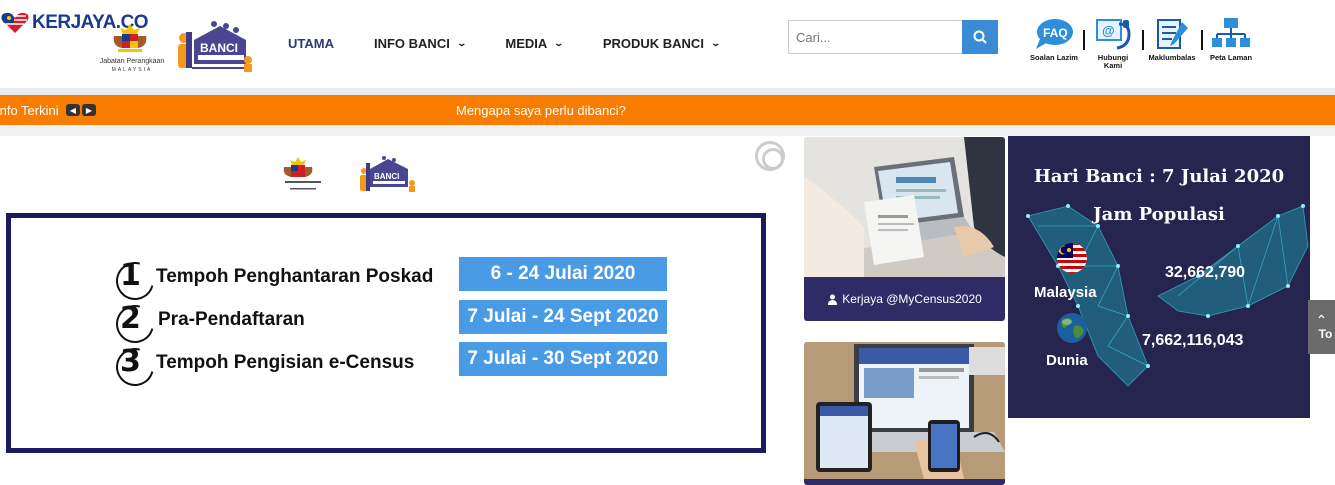  I want to click on nav-item-produk-banci: PRODUK BANCI ⌄, so click(661, 43).